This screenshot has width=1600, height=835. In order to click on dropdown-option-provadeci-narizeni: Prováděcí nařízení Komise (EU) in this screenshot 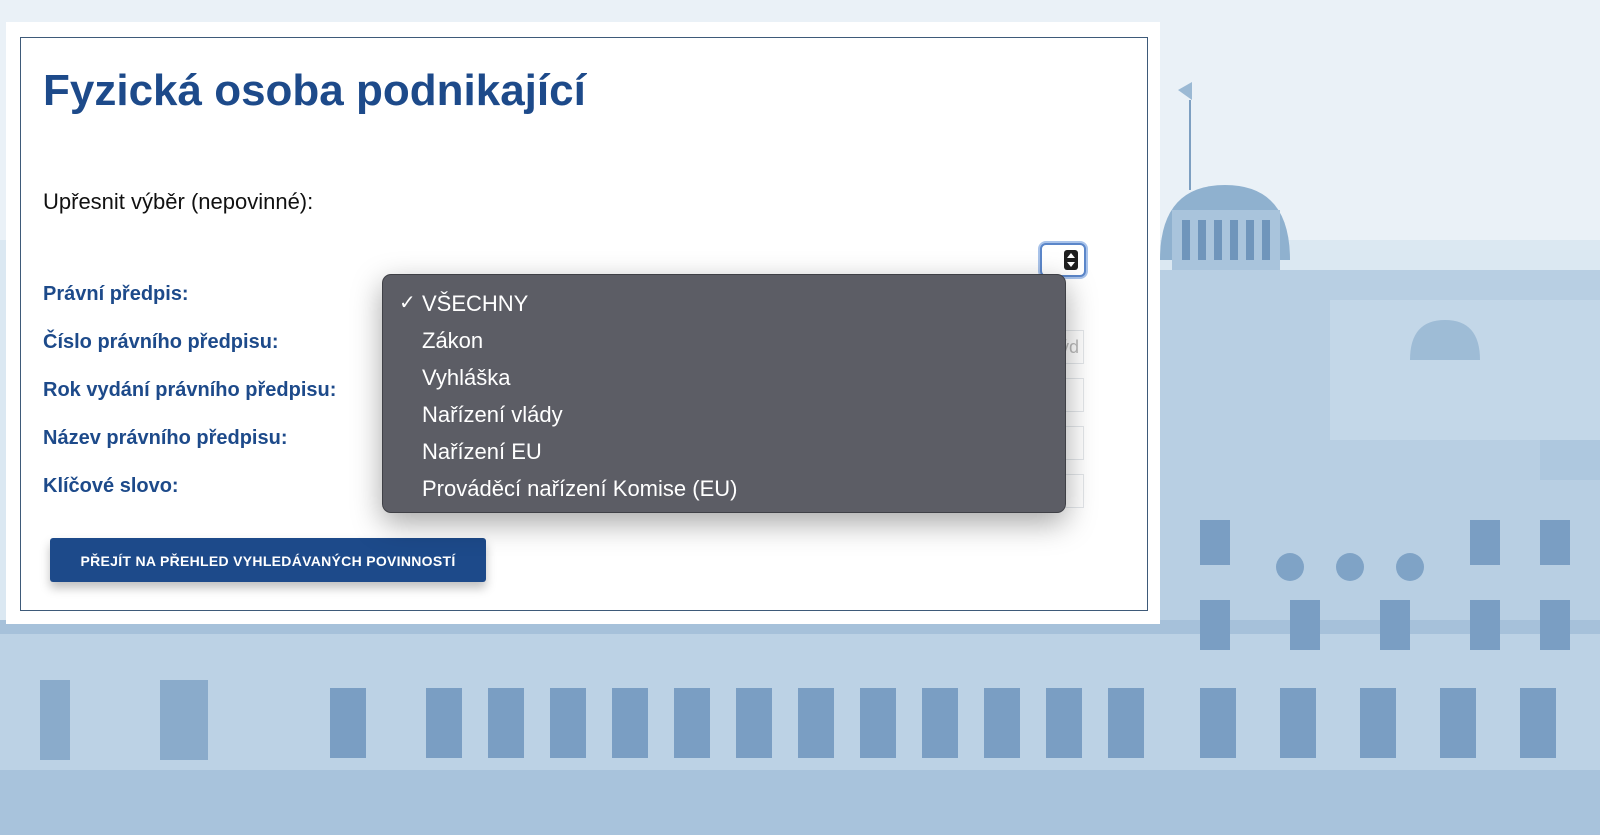, I will do `click(724, 488)`.